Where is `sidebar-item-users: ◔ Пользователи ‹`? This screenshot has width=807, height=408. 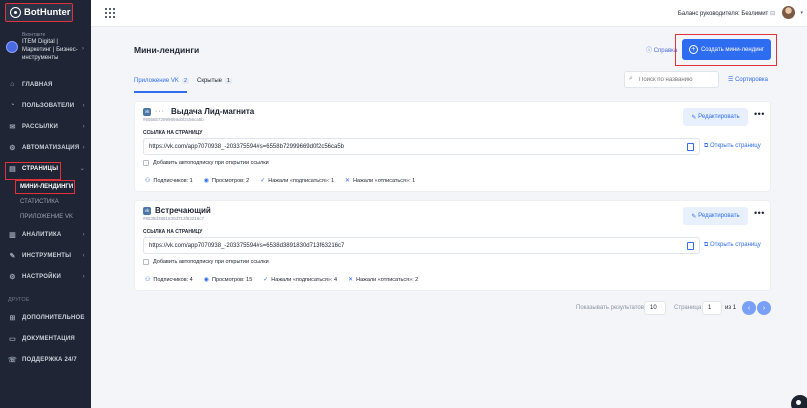 sidebar-item-users: ◔ Пользователи ‹ is located at coordinates (45, 105).